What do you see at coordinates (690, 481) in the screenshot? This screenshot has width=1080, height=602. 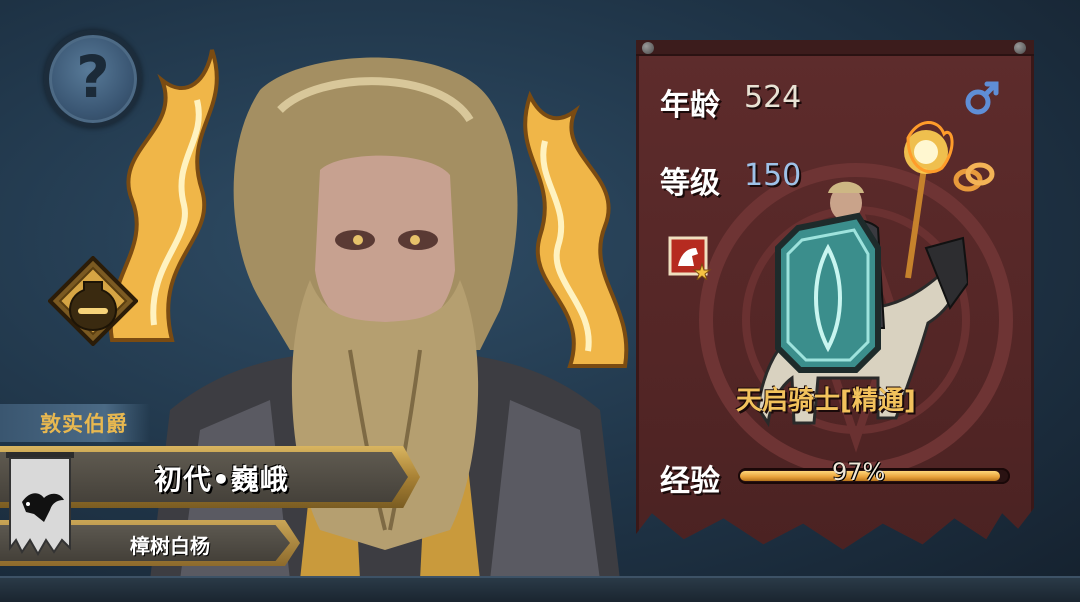 I see `experience-label: 经验` at bounding box center [690, 481].